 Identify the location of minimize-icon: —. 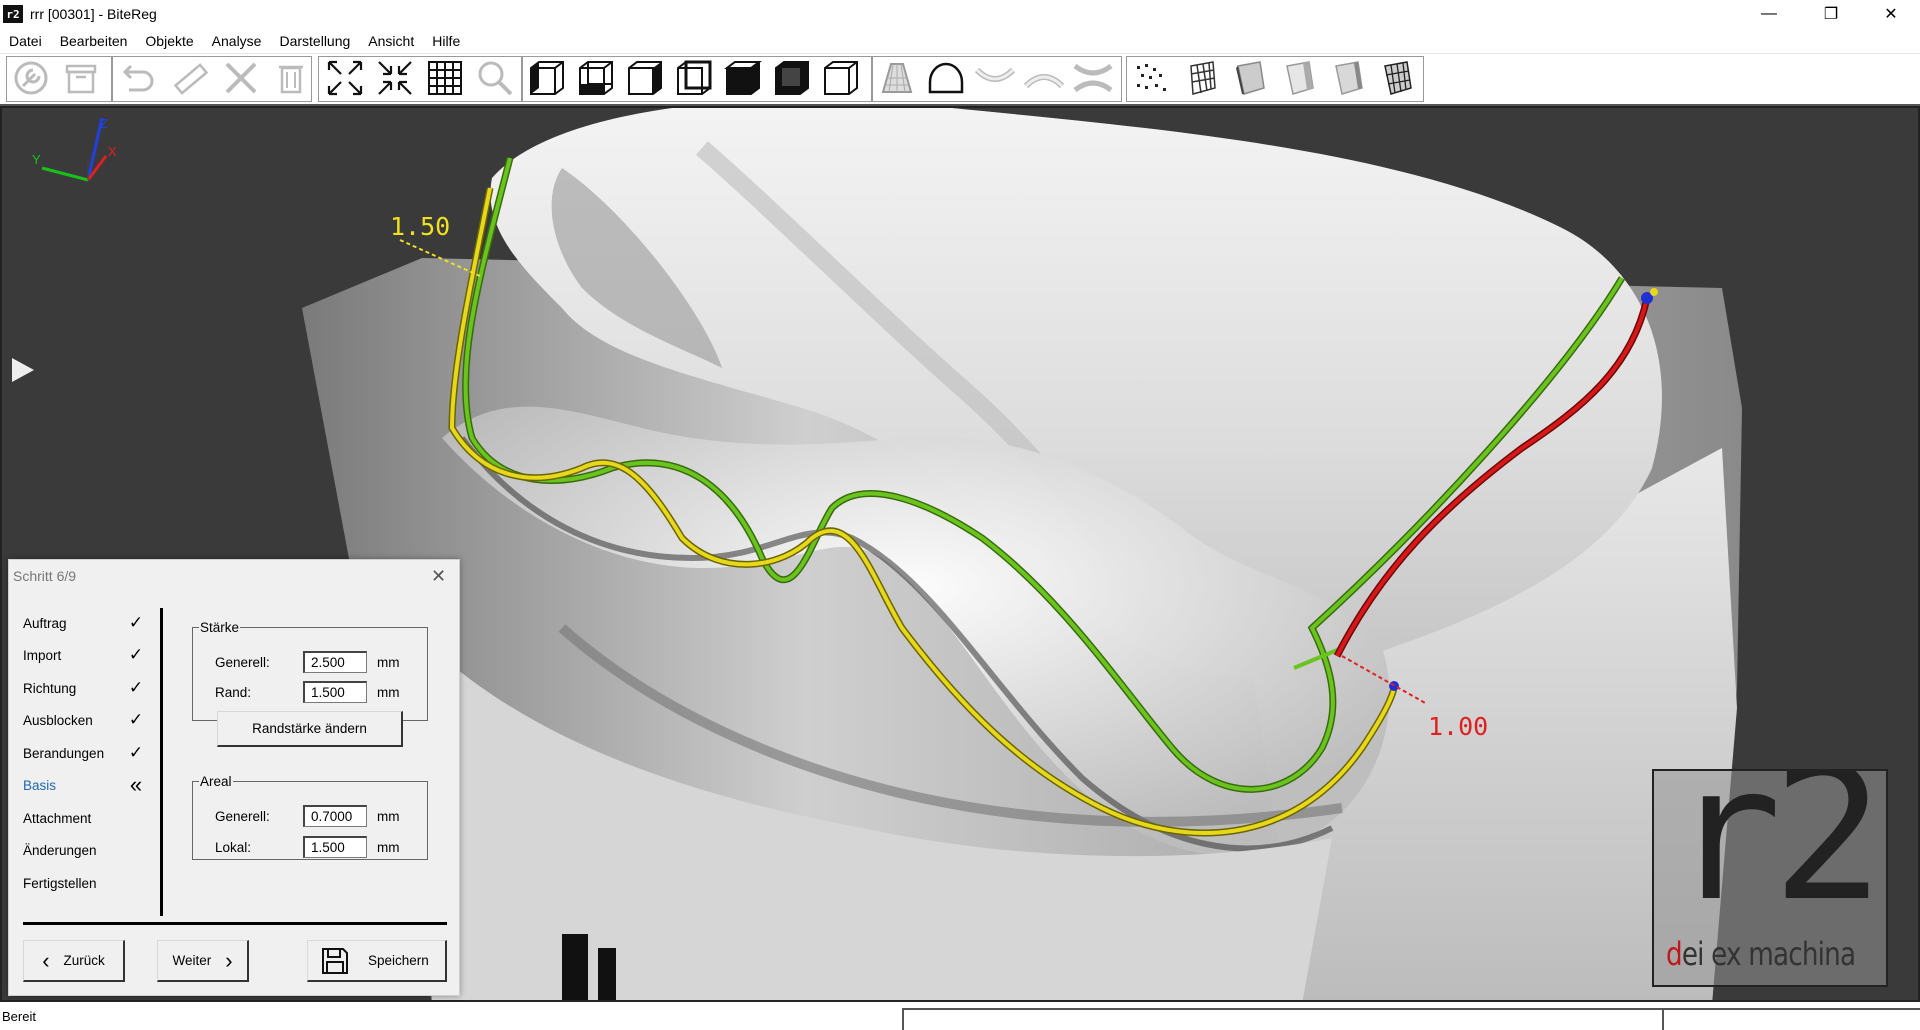
(1769, 13).